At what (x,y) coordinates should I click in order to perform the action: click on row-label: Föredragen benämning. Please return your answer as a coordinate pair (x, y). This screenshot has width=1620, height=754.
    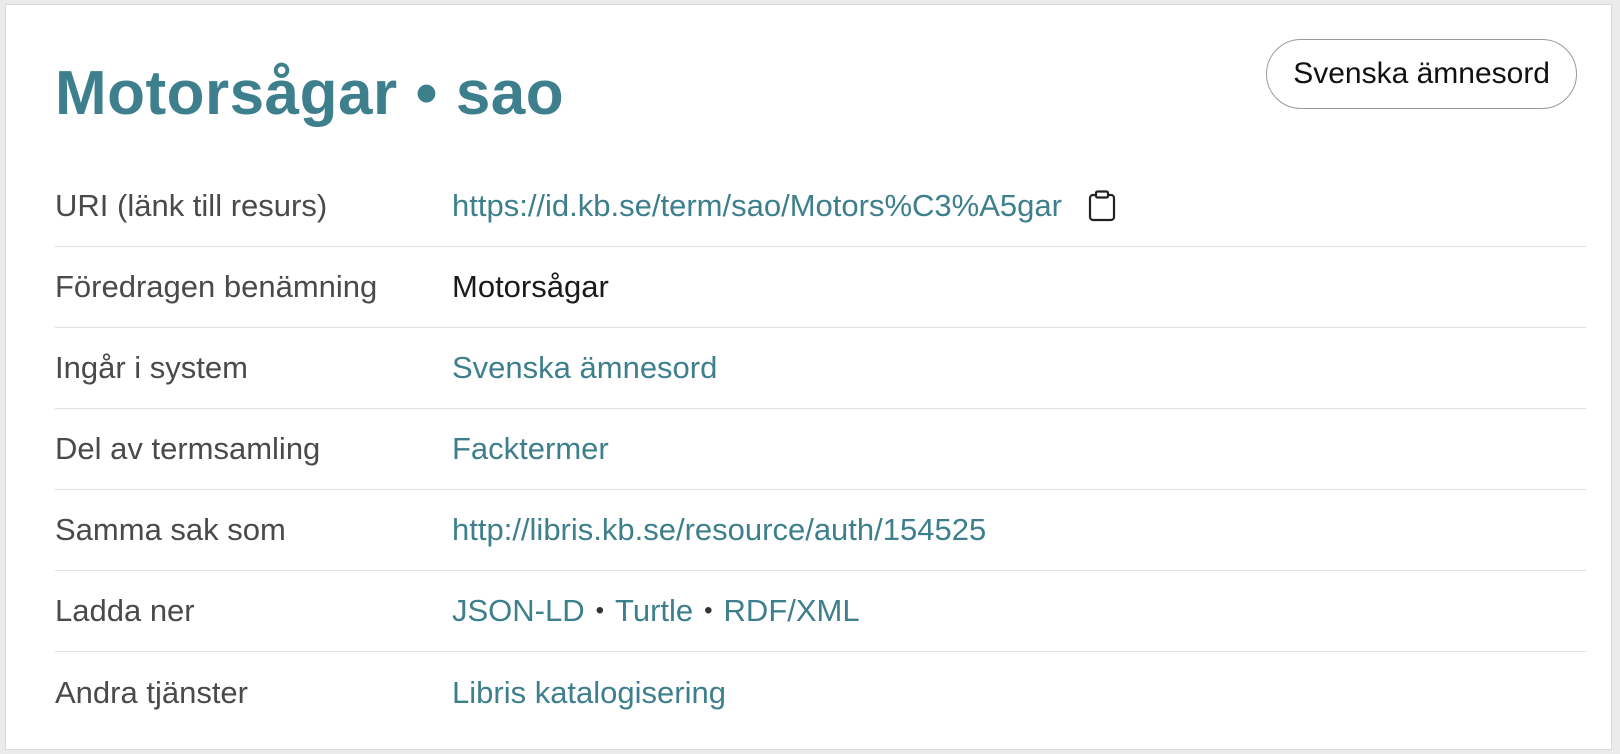
    Looking at the image, I should click on (216, 286).